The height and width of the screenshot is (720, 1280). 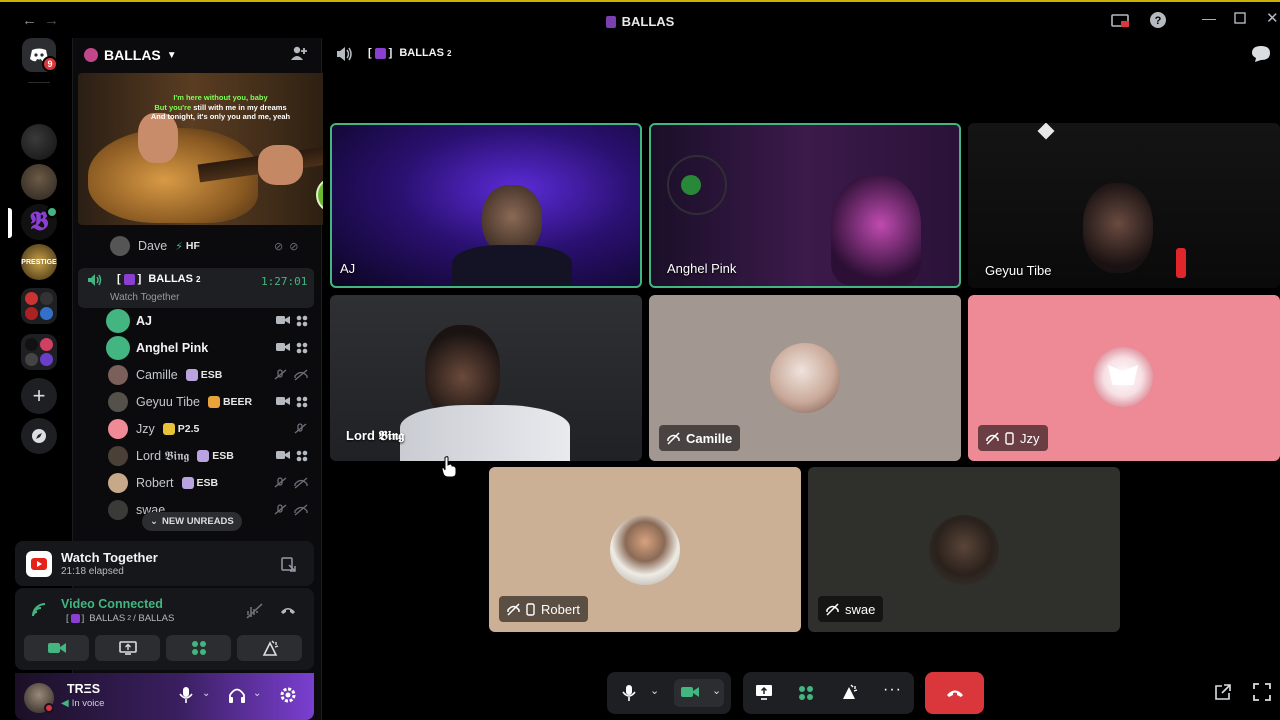 What do you see at coordinates (410, 53) in the screenshot?
I see `channel-header-title: [ ] BALLAS 2` at bounding box center [410, 53].